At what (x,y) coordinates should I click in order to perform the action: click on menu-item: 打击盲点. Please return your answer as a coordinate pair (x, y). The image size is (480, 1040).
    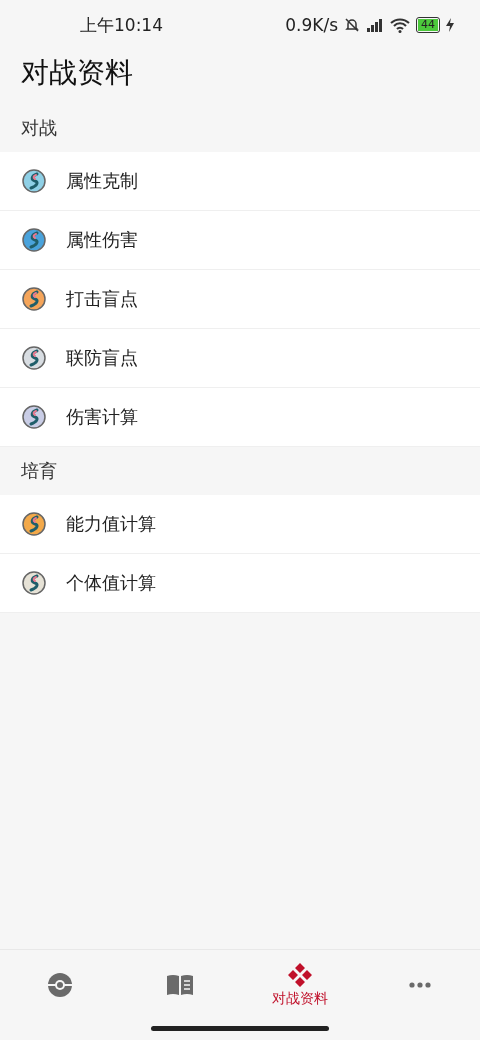
    Looking at the image, I should click on (240, 299).